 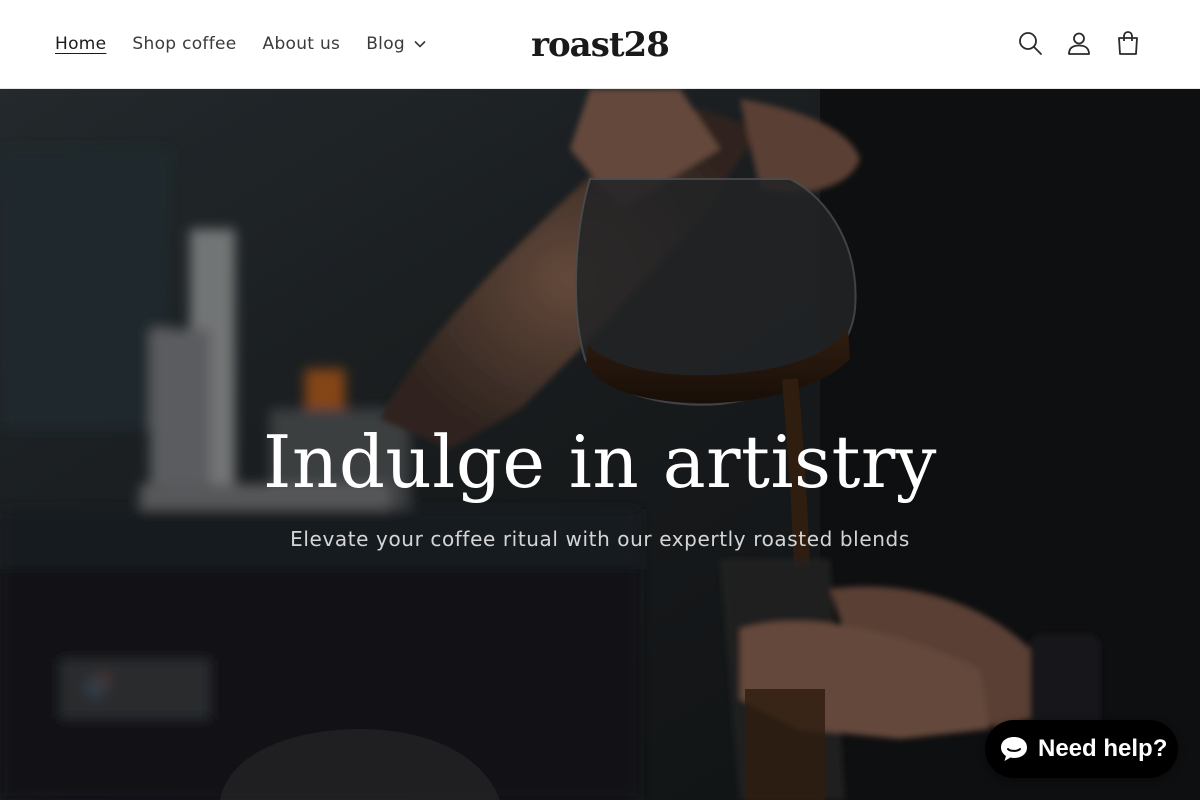 I want to click on nav-home: Home, so click(x=80, y=44).